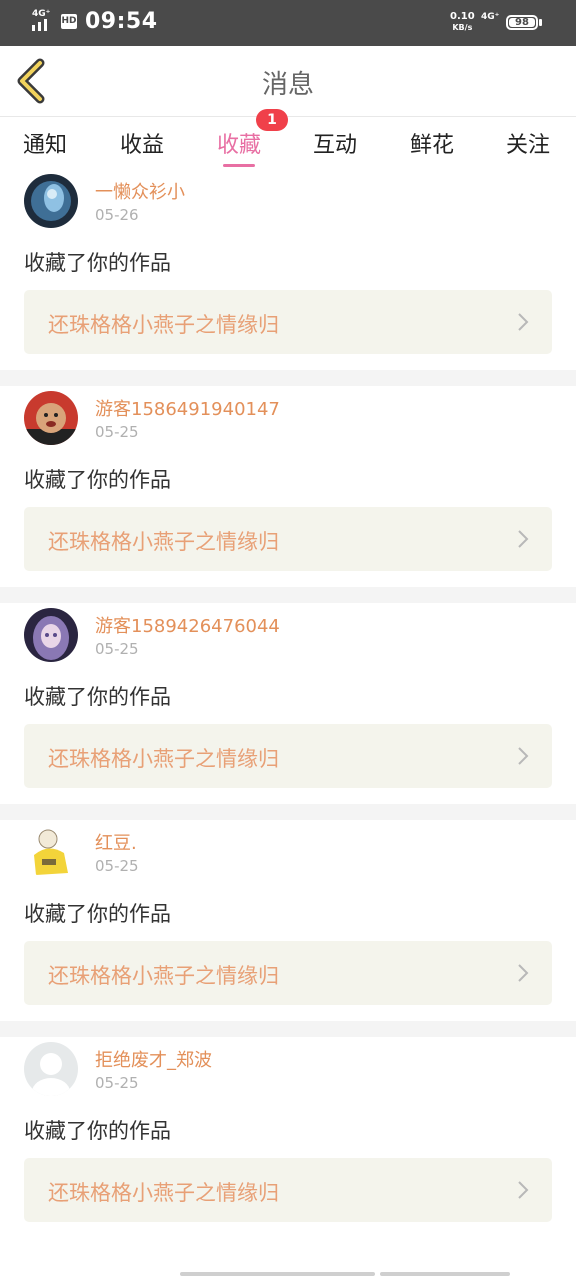  I want to click on tab-follows: 关注, so click(528, 143).